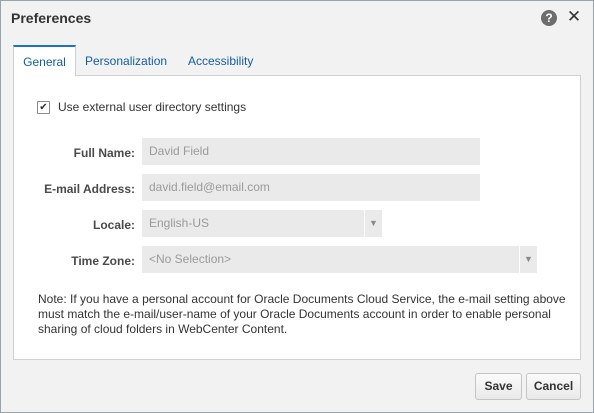  I want to click on use-external-directory-checkbox: ✔, so click(43, 107).